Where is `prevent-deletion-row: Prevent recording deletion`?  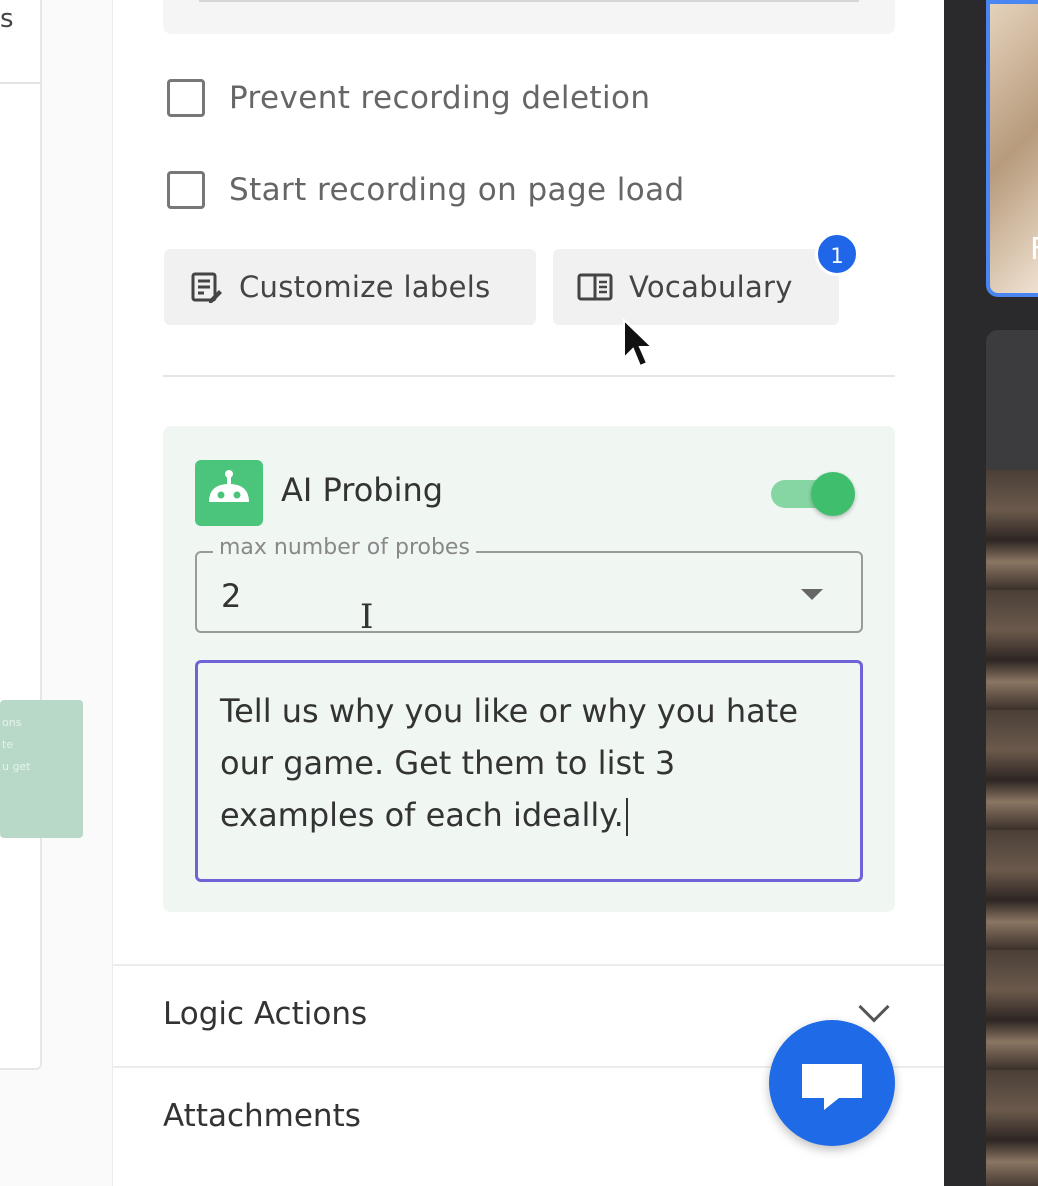 prevent-deletion-row: Prevent recording deletion is located at coordinates (408, 98).